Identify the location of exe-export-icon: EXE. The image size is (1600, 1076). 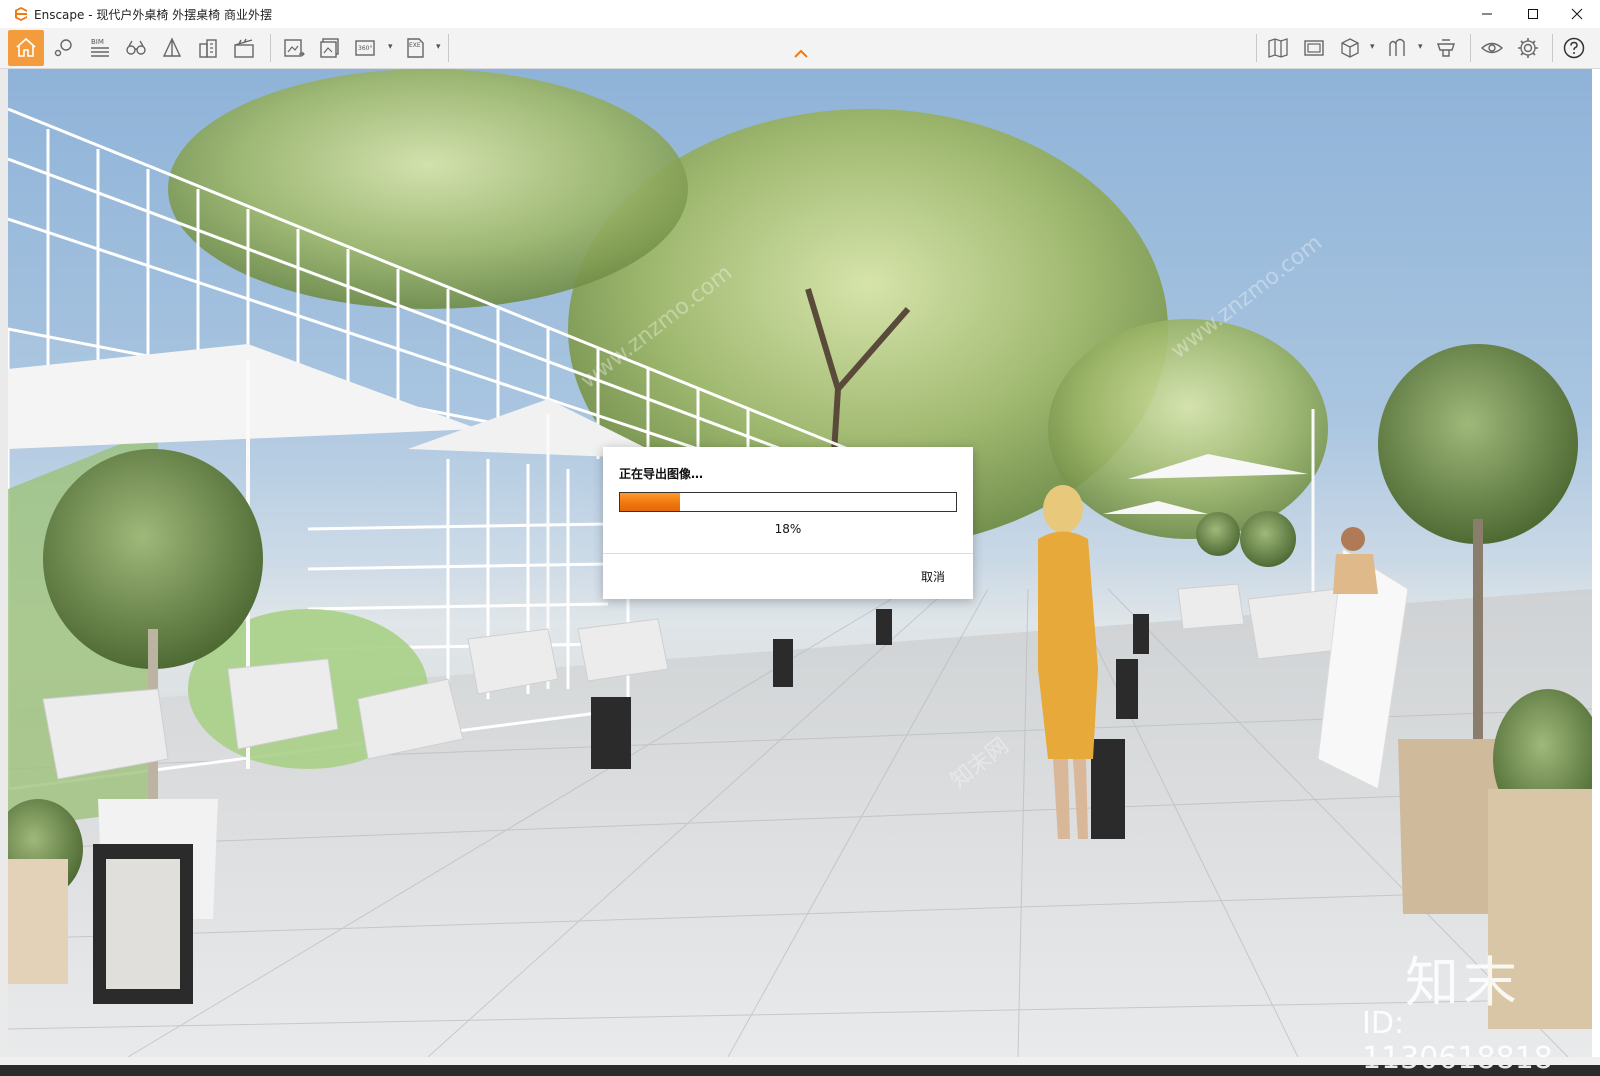
(415, 48).